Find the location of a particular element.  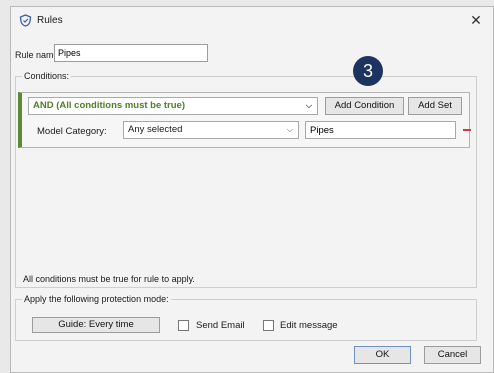

ok-button: OK is located at coordinates (382, 355).